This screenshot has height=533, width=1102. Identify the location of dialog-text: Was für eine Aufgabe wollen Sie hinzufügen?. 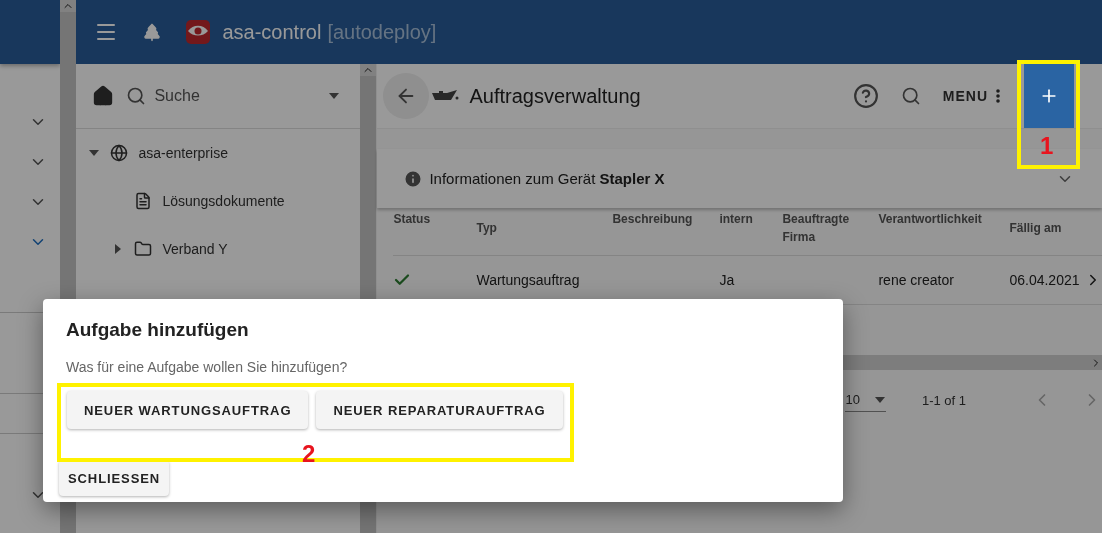
(207, 367).